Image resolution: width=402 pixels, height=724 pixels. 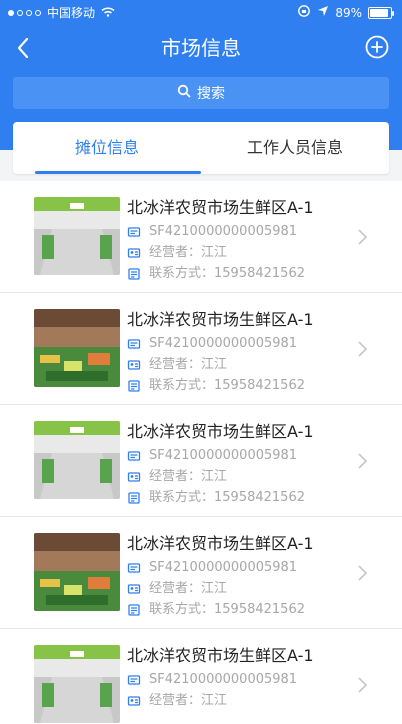 I want to click on tab-label: 摊位信息, so click(x=106, y=147).